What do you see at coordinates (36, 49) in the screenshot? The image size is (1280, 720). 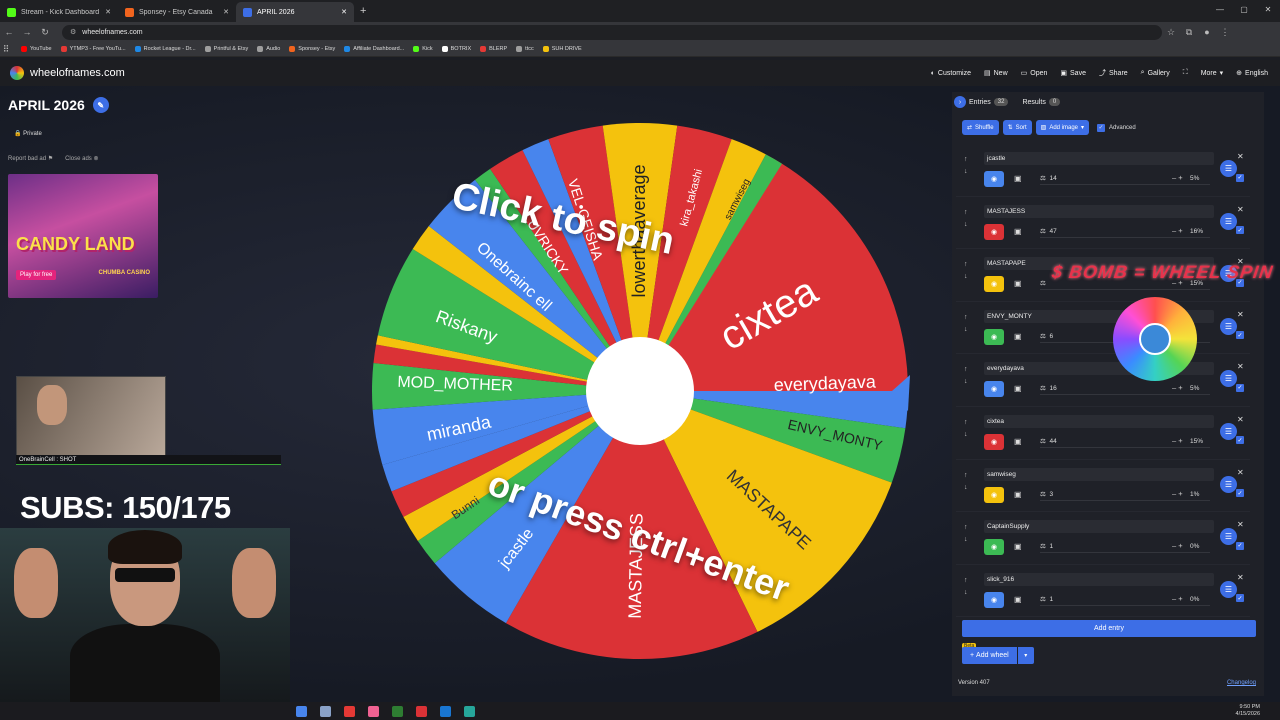 I see `bookmark: YouTube` at bounding box center [36, 49].